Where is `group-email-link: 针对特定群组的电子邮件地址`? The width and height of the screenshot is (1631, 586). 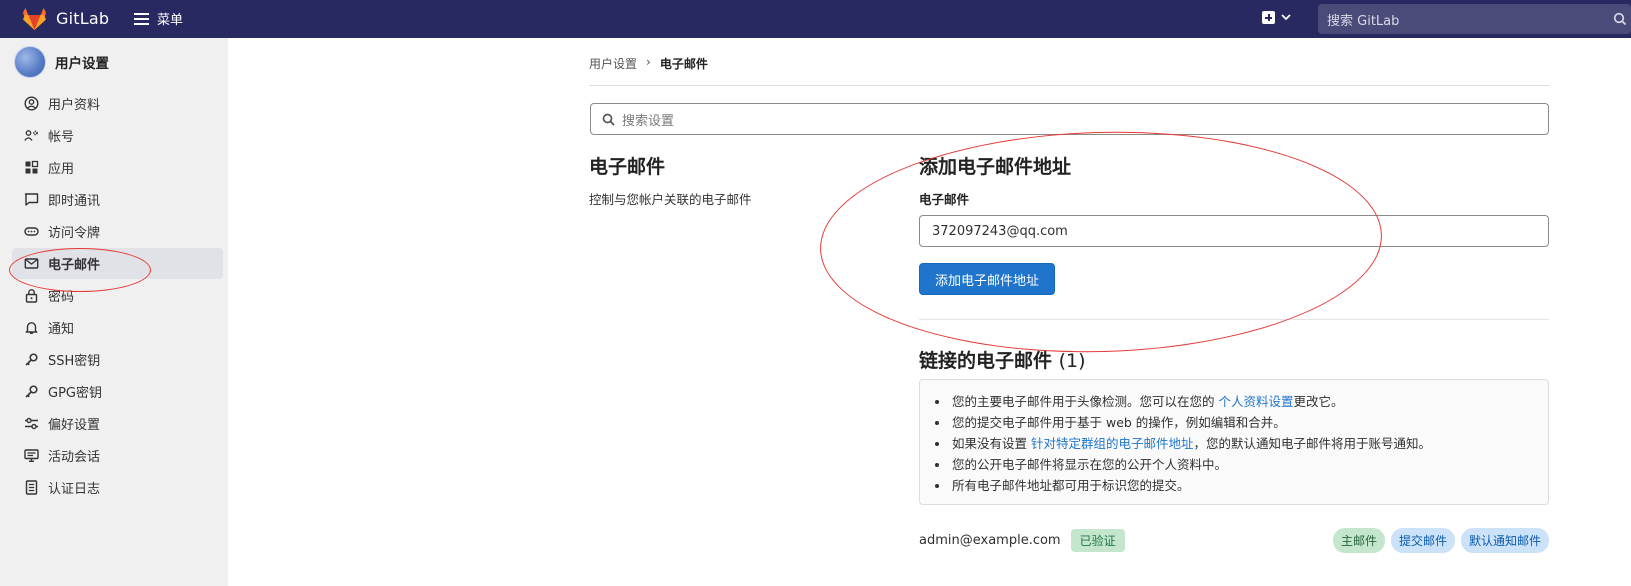 group-email-link: 针对特定群组的电子邮件地址 is located at coordinates (1112, 443).